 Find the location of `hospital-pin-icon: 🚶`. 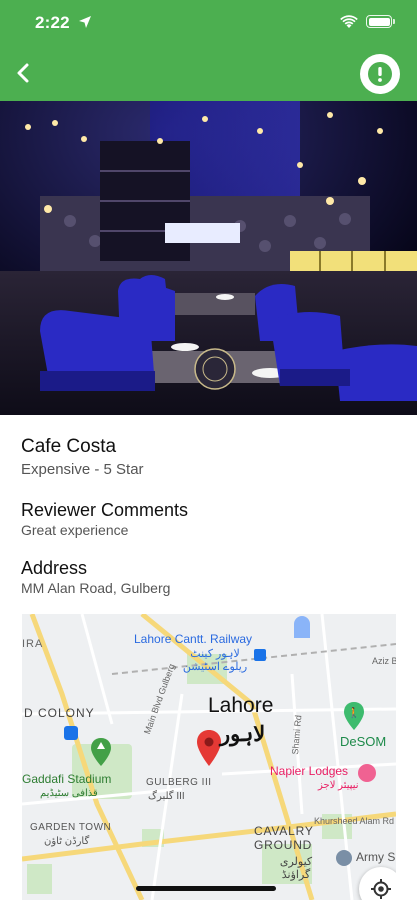

hospital-pin-icon: 🚶 is located at coordinates (354, 716).